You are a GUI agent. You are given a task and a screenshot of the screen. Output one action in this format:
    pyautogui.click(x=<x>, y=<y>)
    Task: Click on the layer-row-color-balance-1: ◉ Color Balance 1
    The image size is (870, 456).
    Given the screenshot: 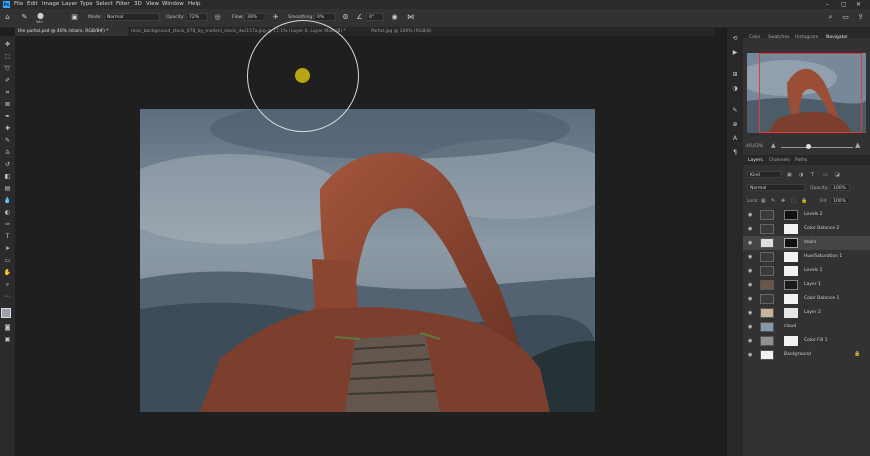 What is the action you would take?
    pyautogui.click(x=806, y=299)
    